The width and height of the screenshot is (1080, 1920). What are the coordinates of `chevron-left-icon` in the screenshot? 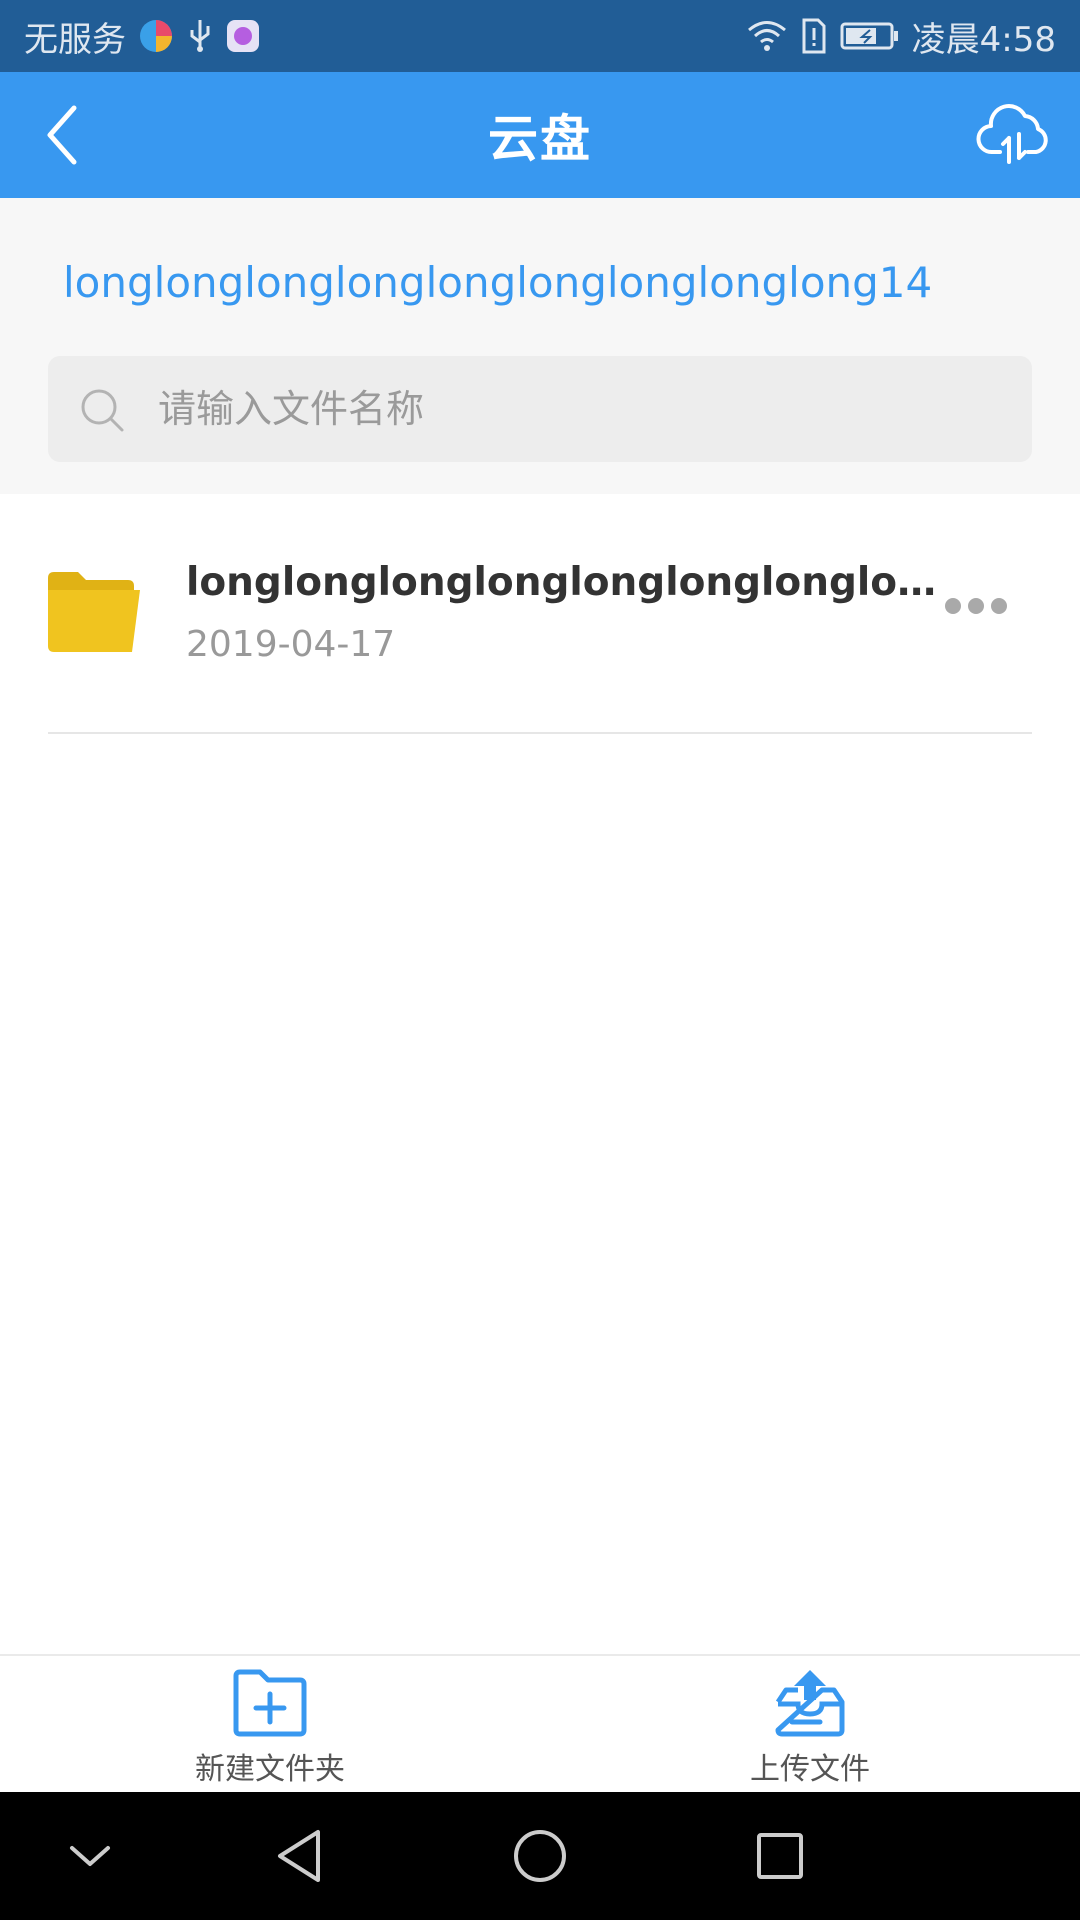 It's located at (62, 135).